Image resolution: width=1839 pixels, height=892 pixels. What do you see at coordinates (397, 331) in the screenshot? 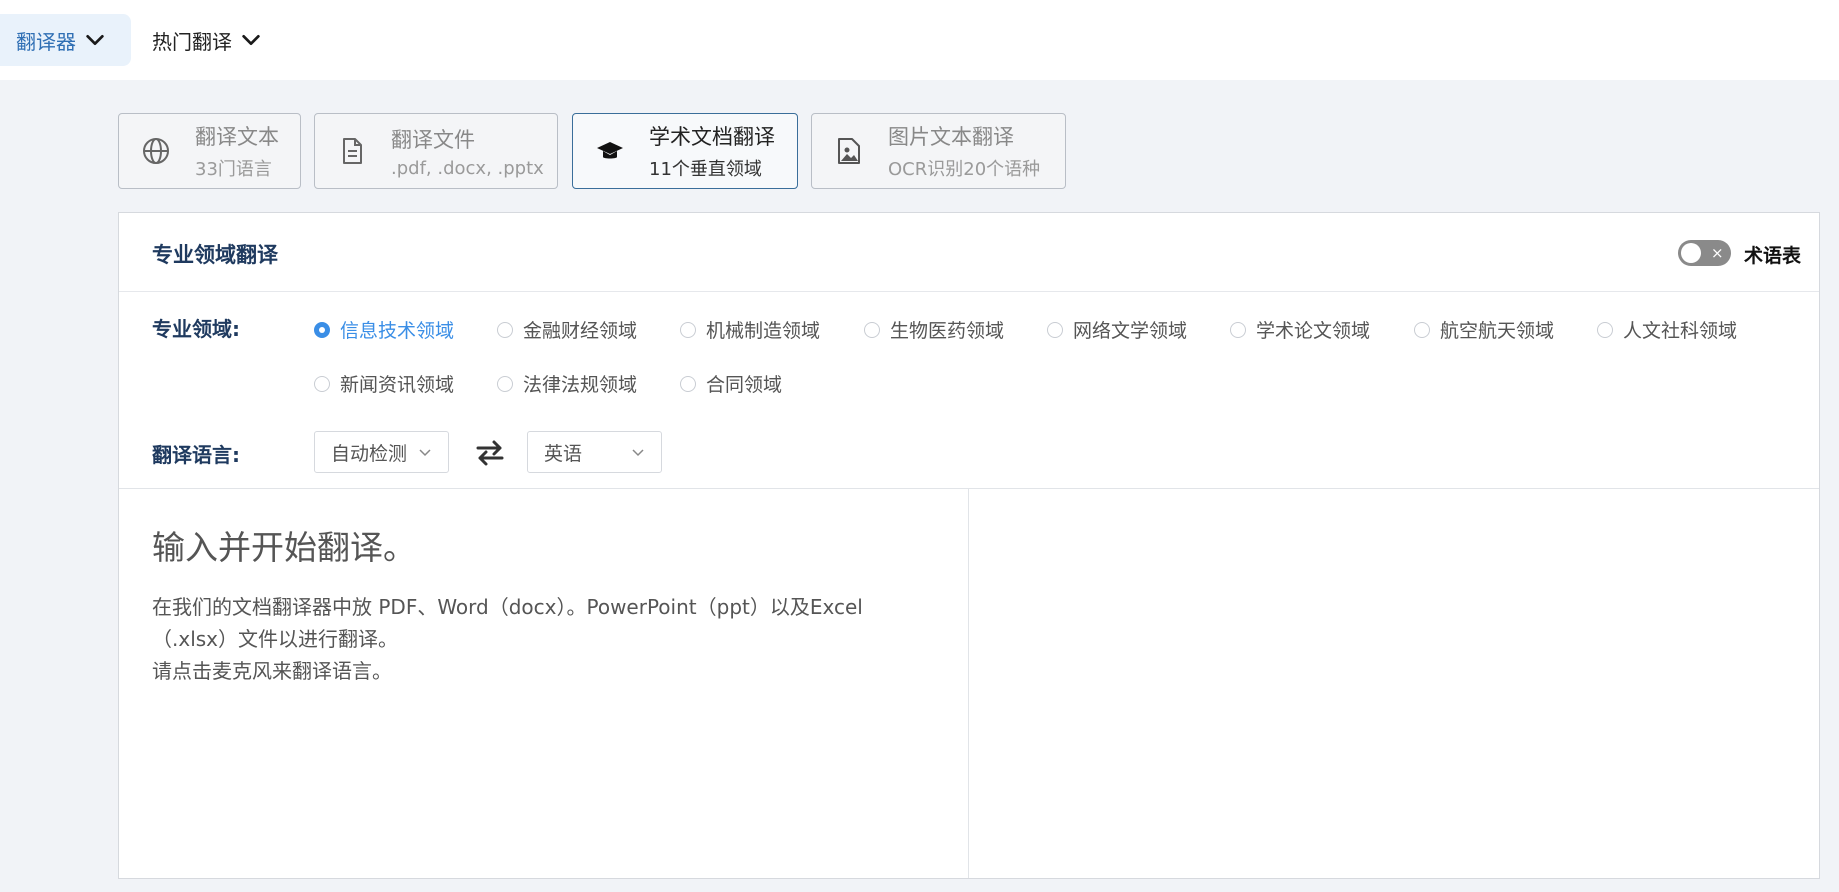
I see `radio-label: 信息技术领域` at bounding box center [397, 331].